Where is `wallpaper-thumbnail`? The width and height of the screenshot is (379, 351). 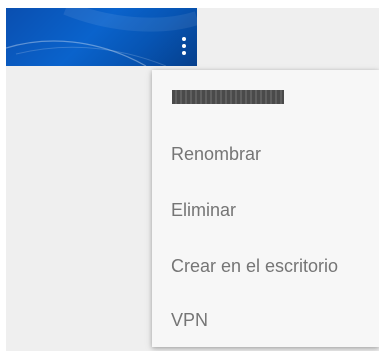 wallpaper-thumbnail is located at coordinates (101, 37).